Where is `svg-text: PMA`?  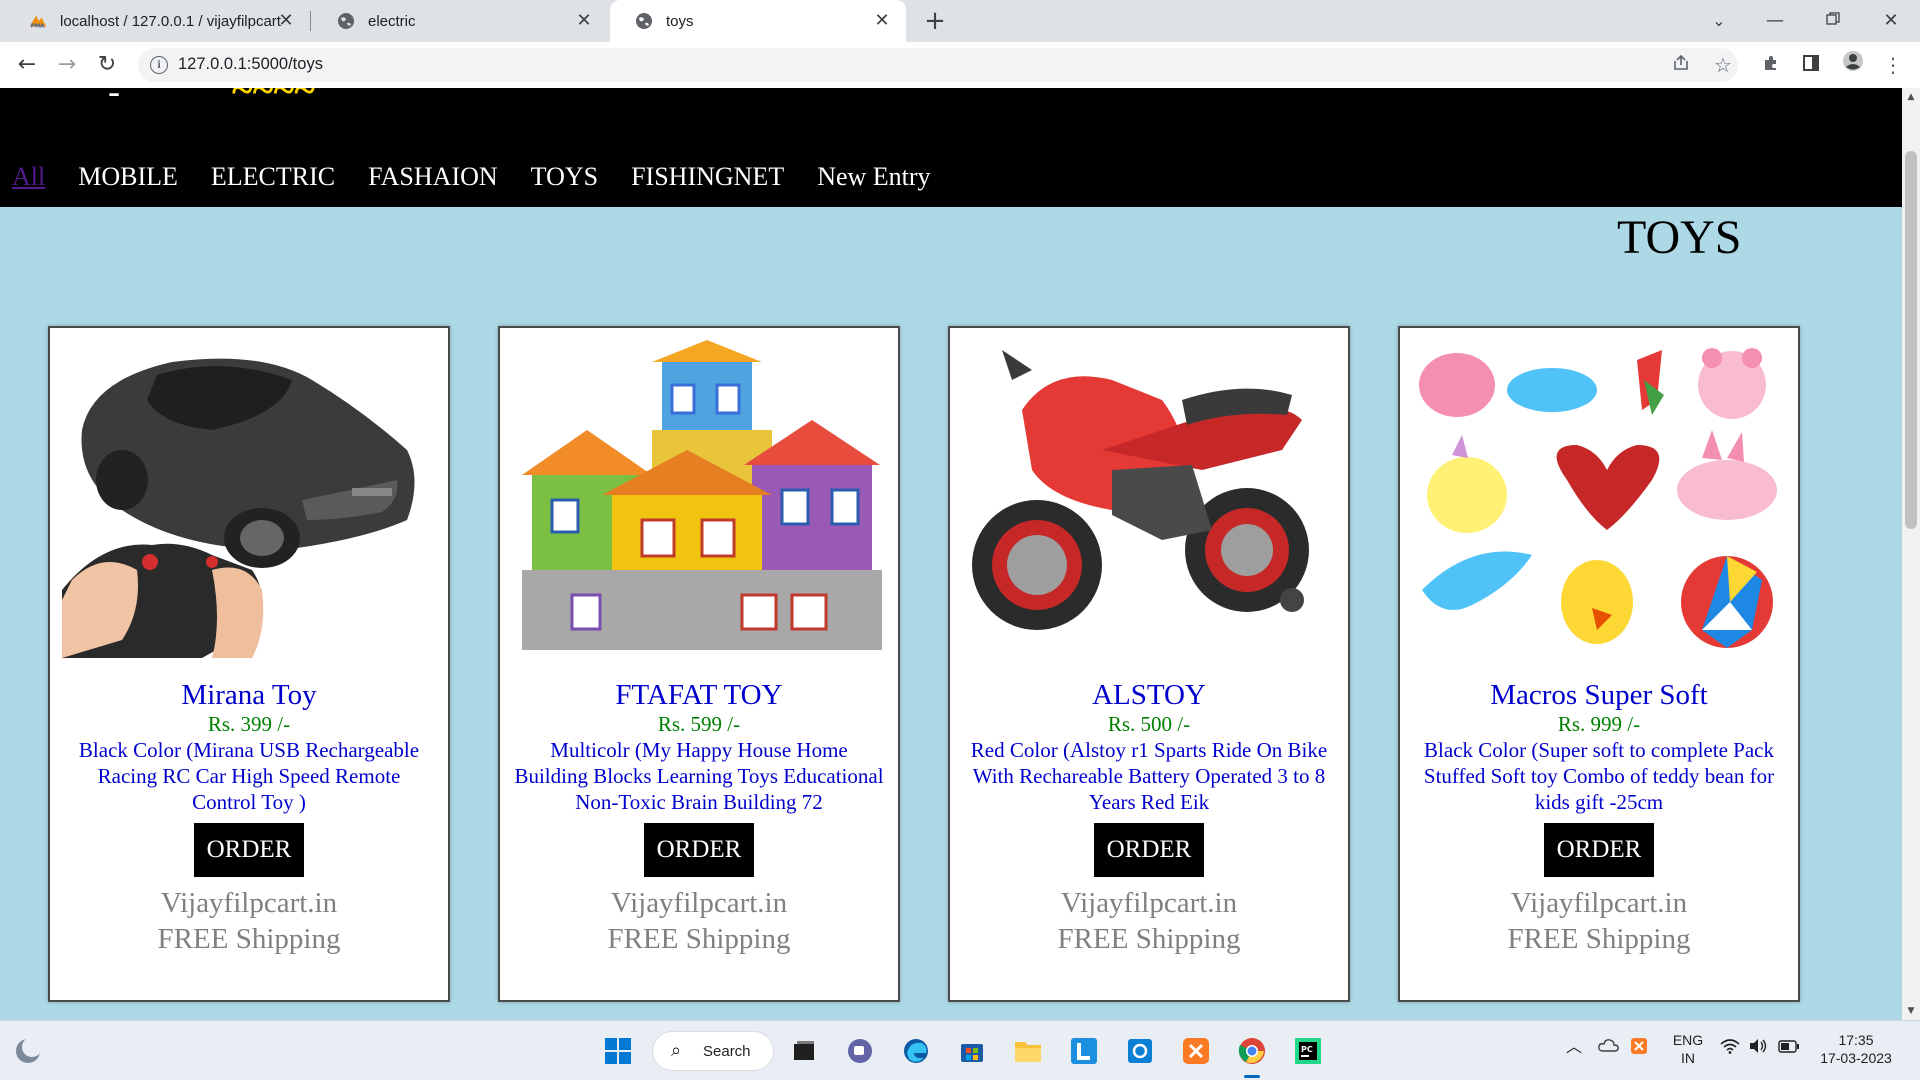 svg-text: PMA is located at coordinates (38, 26).